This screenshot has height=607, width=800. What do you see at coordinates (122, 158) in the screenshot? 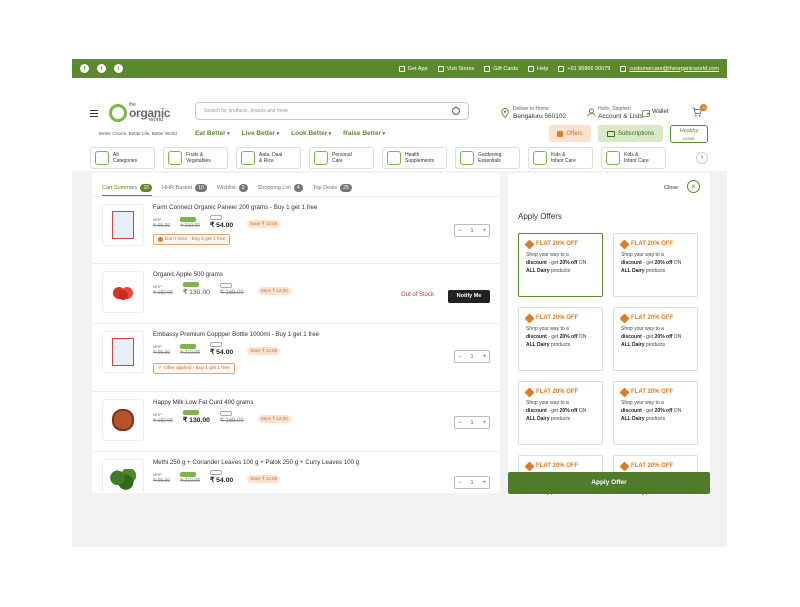
I see `category-all: All Categories` at bounding box center [122, 158].